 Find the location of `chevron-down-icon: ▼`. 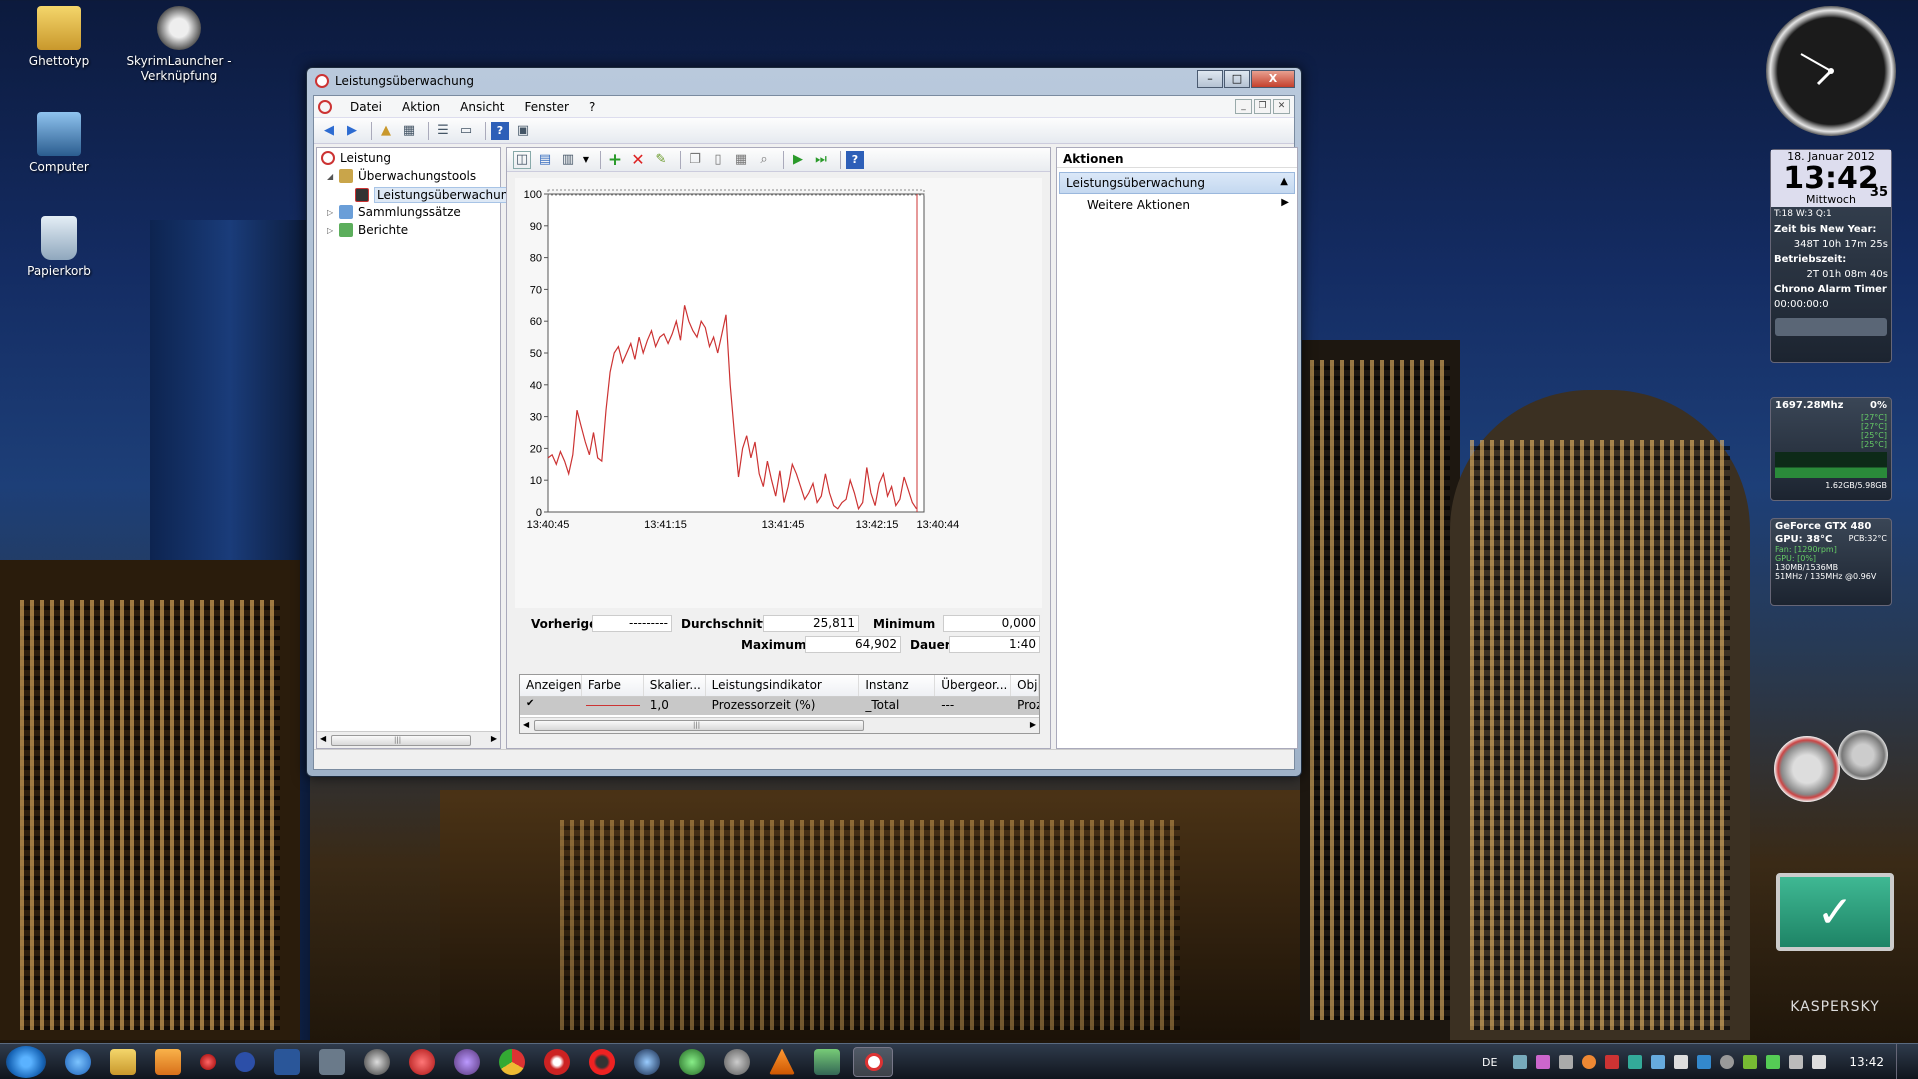

chevron-down-icon: ▼ is located at coordinates (586, 160).